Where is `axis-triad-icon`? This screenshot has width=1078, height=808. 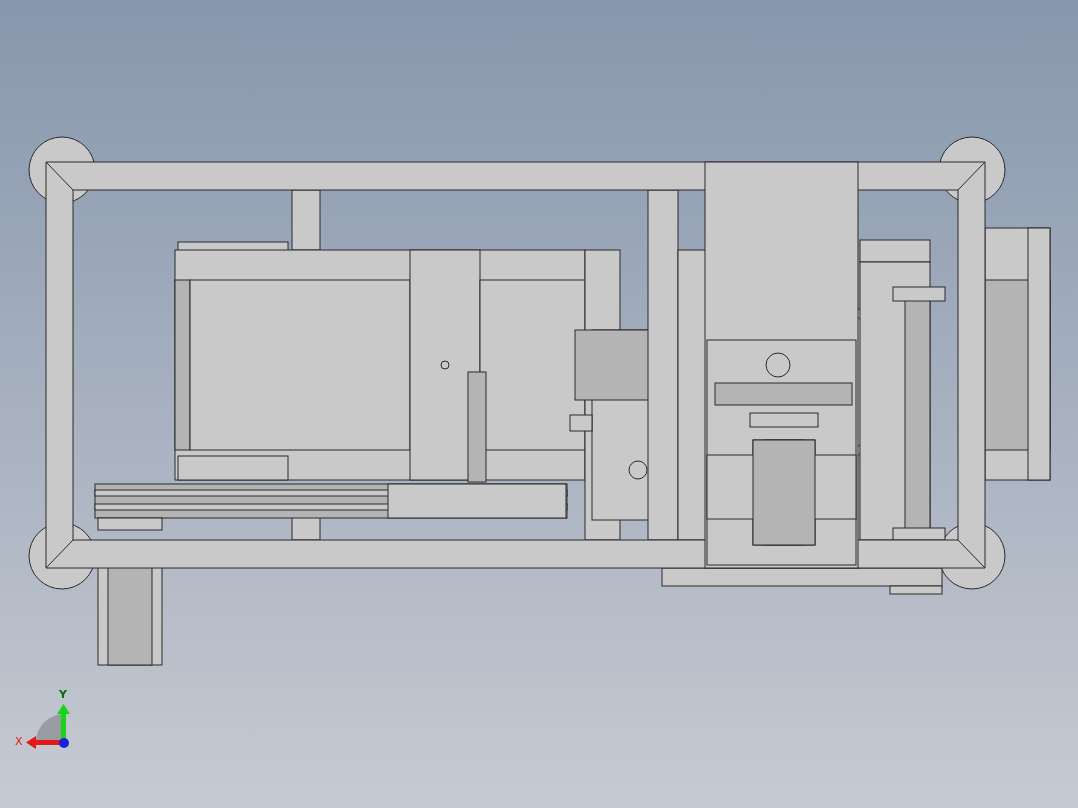 axis-triad-icon is located at coordinates (48, 726).